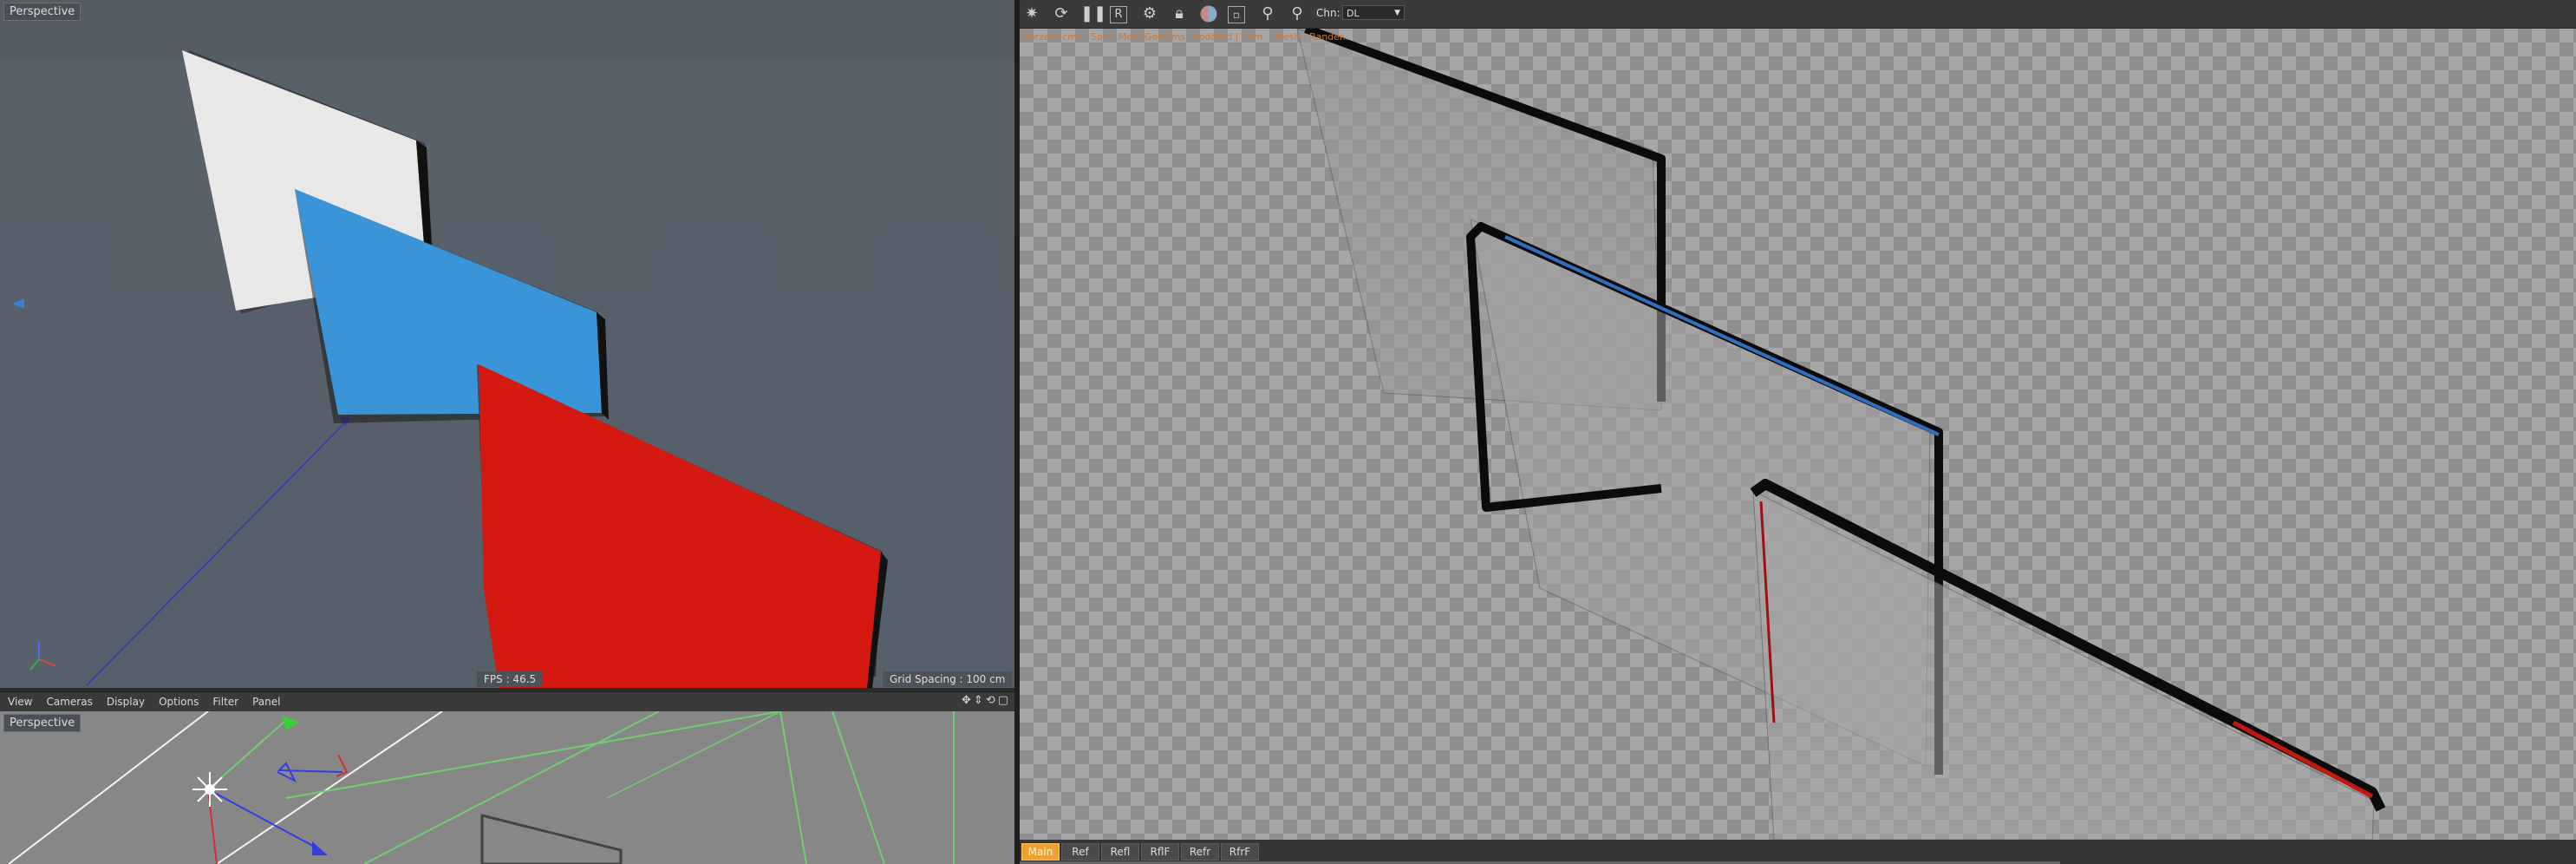  What do you see at coordinates (1798, 14) in the screenshot?
I see `render-toolbar: ✷ ⟳ ❚❚ R ⚙ 🔒︎ ▫ ⚲ ⚲ Chn: DL ▼` at bounding box center [1798, 14].